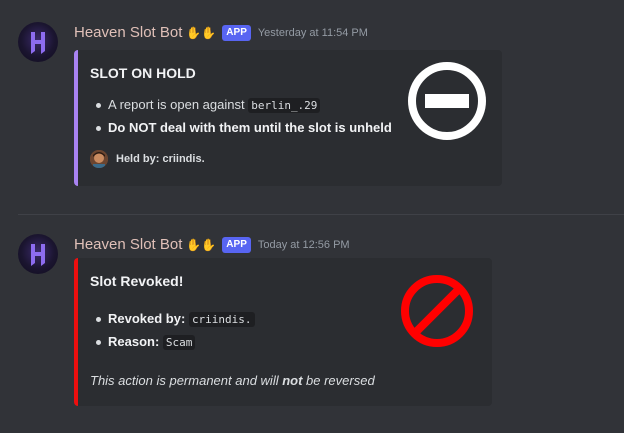 The height and width of the screenshot is (433, 624). What do you see at coordinates (143, 73) in the screenshot?
I see `embed-title: SLOT ON HOLD` at bounding box center [143, 73].